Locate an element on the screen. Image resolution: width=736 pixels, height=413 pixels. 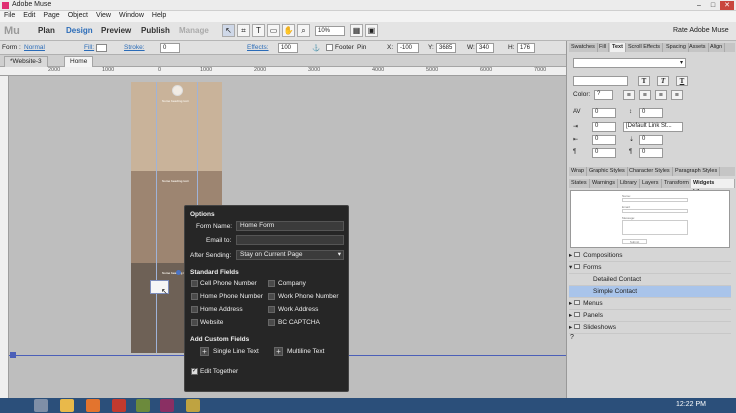
align-left-icon: ≡ is located at coordinates (629, 95).